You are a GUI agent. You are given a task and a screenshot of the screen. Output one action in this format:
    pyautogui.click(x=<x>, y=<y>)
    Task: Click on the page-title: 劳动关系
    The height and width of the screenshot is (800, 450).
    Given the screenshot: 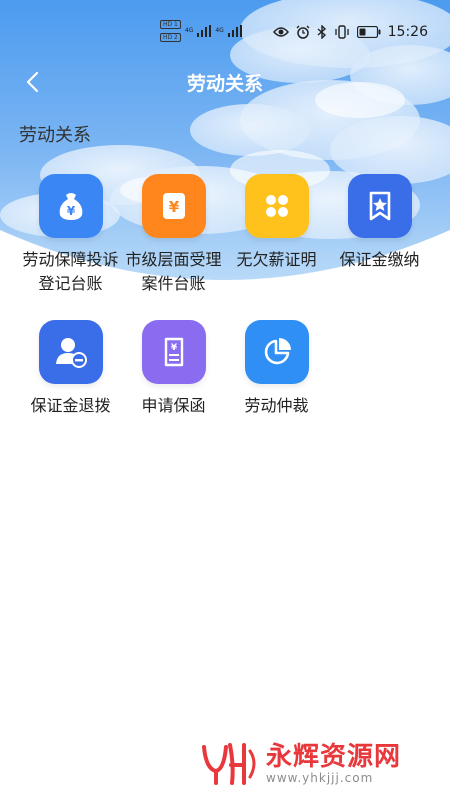 What is the action you would take?
    pyautogui.click(x=224, y=84)
    